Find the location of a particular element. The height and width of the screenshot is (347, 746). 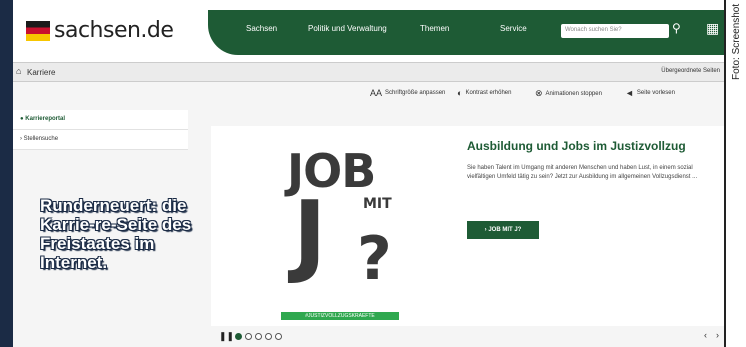

photo-credit-text: Foto: Screenshot is located at coordinates (736, 41).